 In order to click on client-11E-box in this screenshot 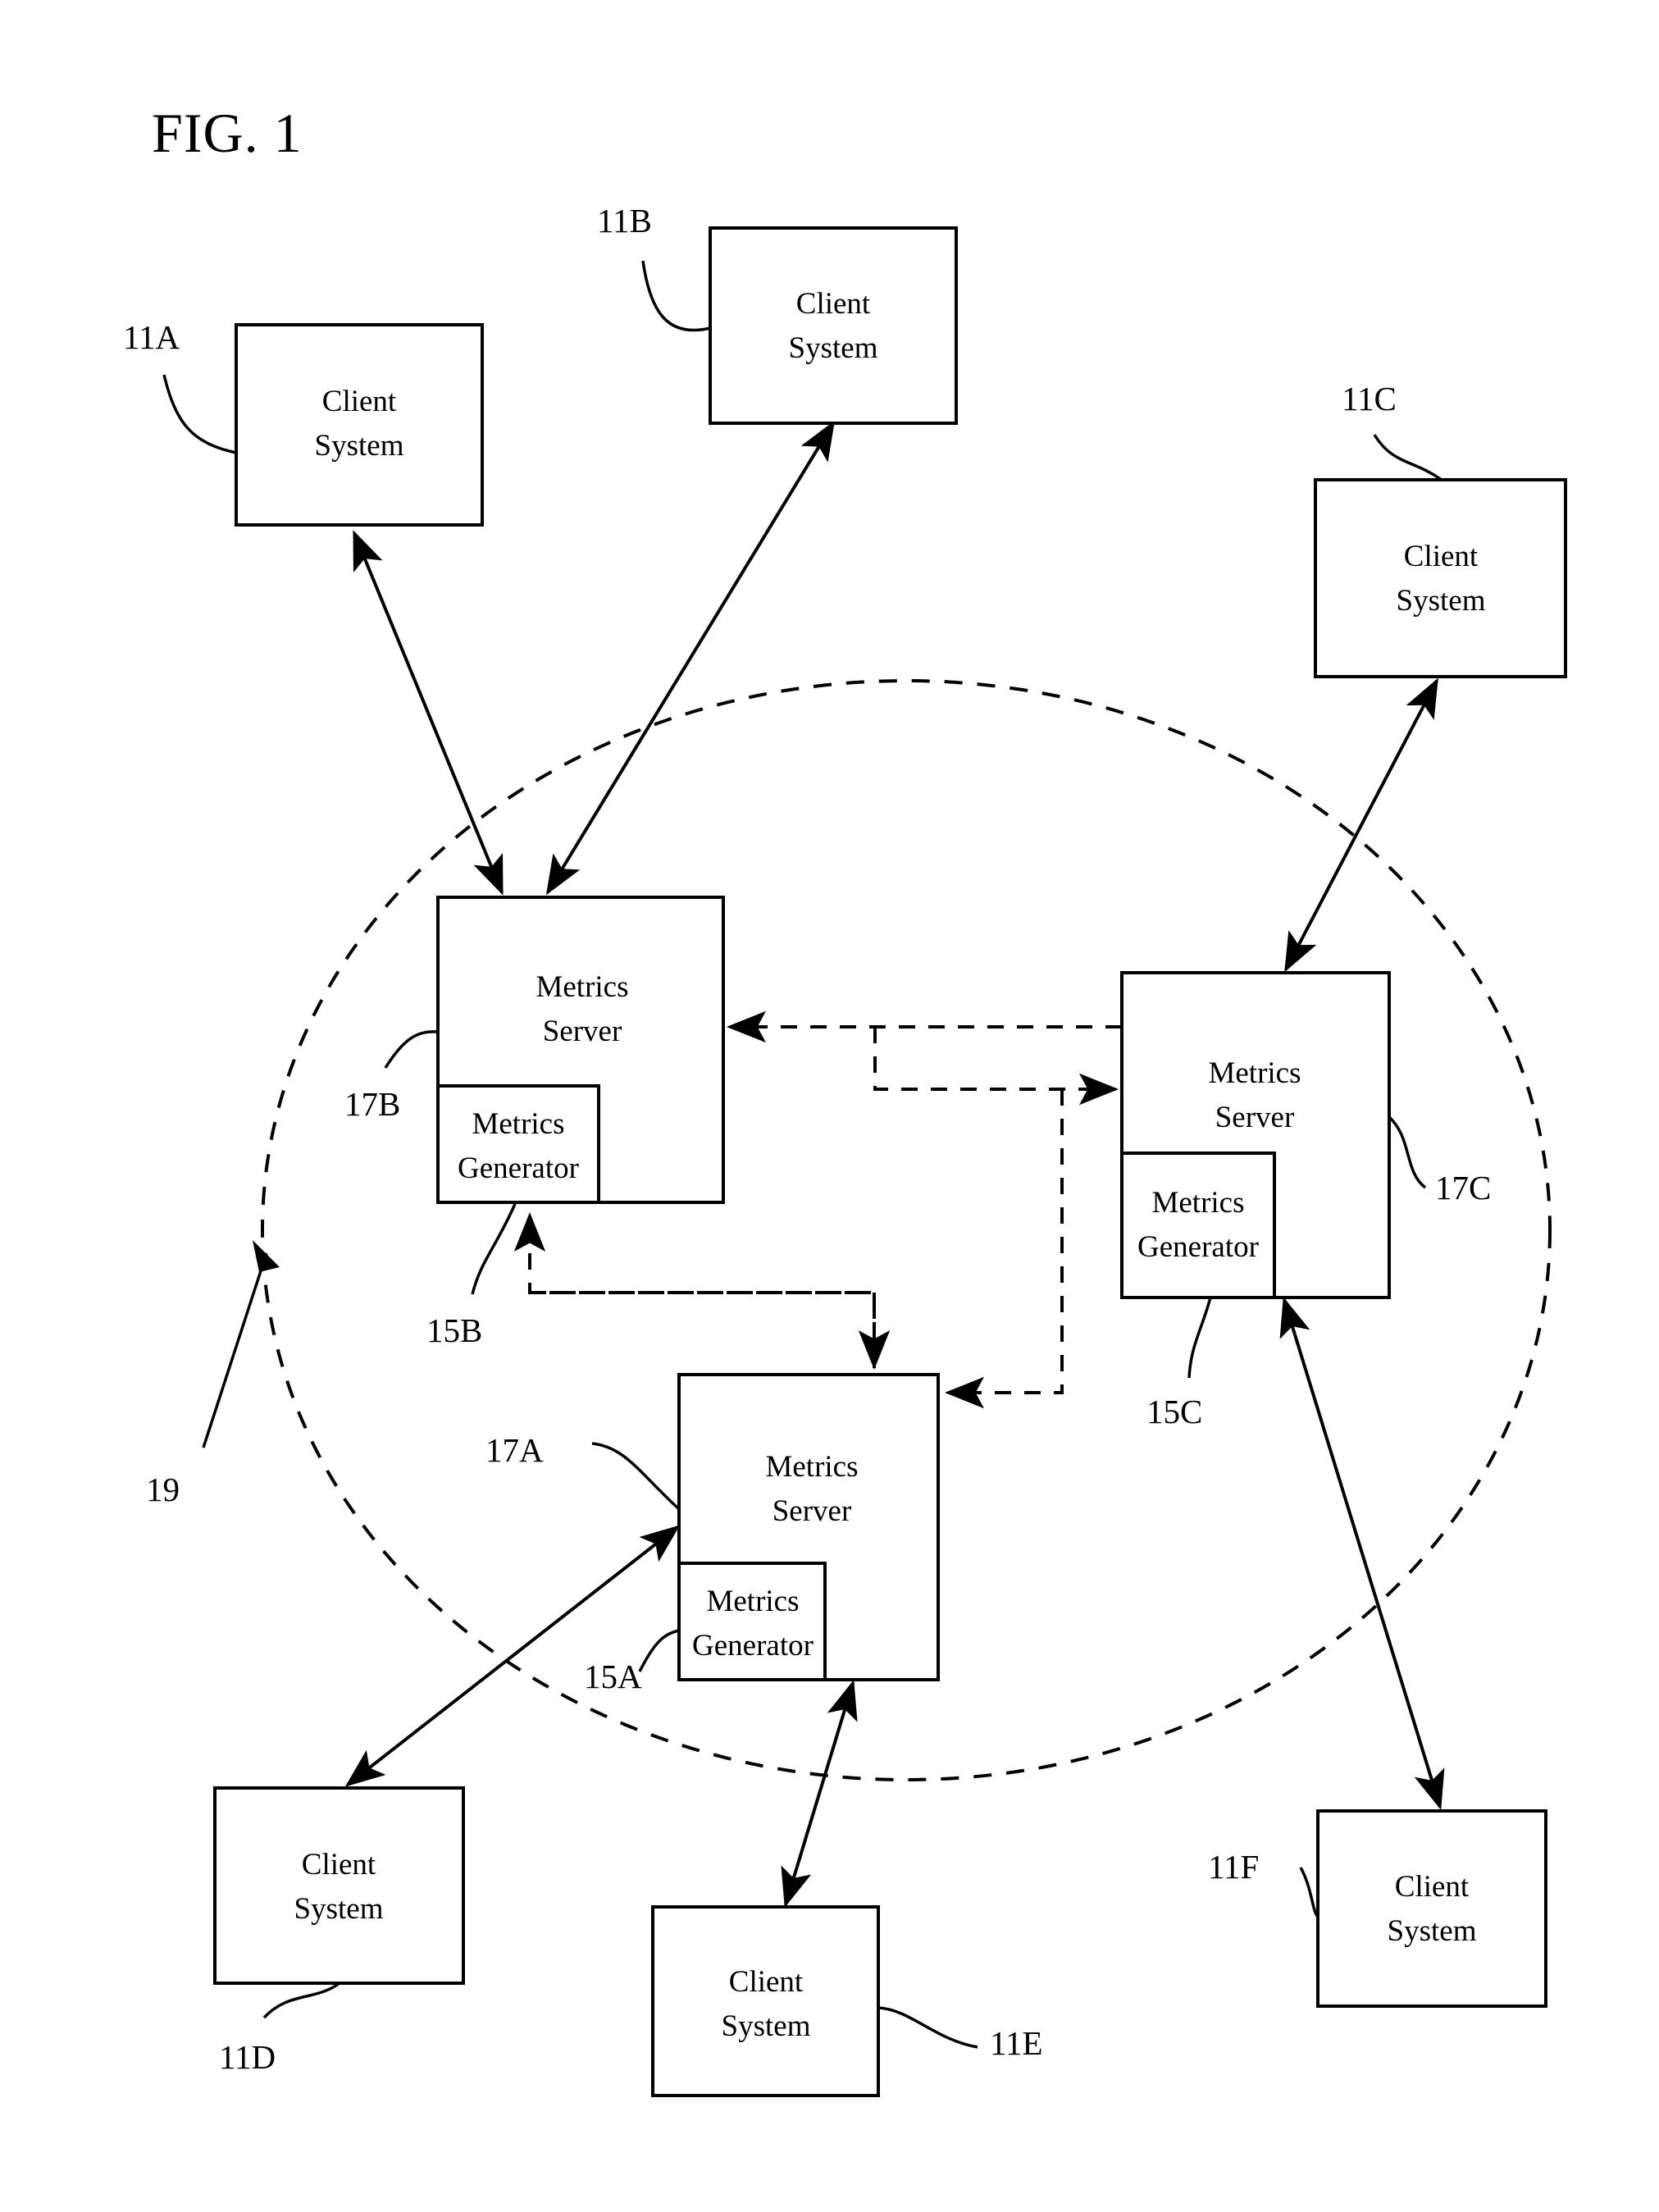, I will do `click(765, 2001)`.